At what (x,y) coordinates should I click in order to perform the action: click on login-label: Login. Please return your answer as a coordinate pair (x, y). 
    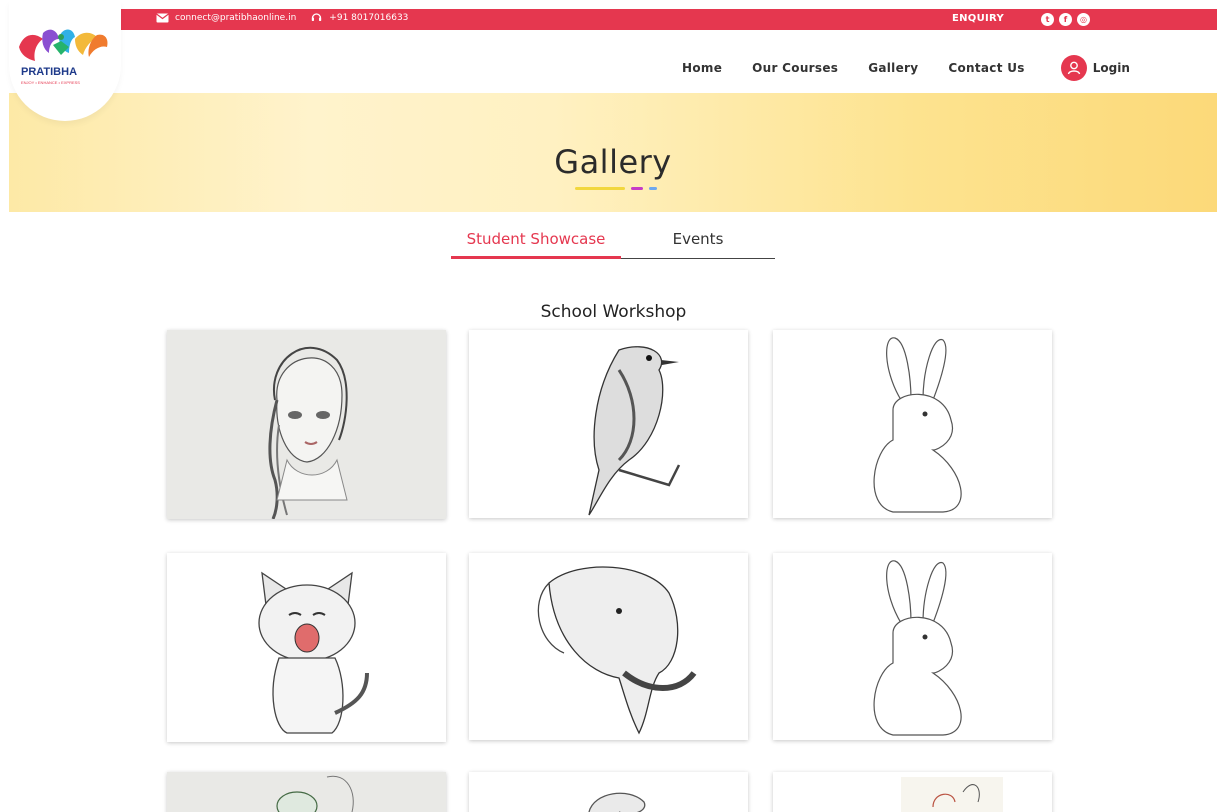
    Looking at the image, I should click on (1111, 68).